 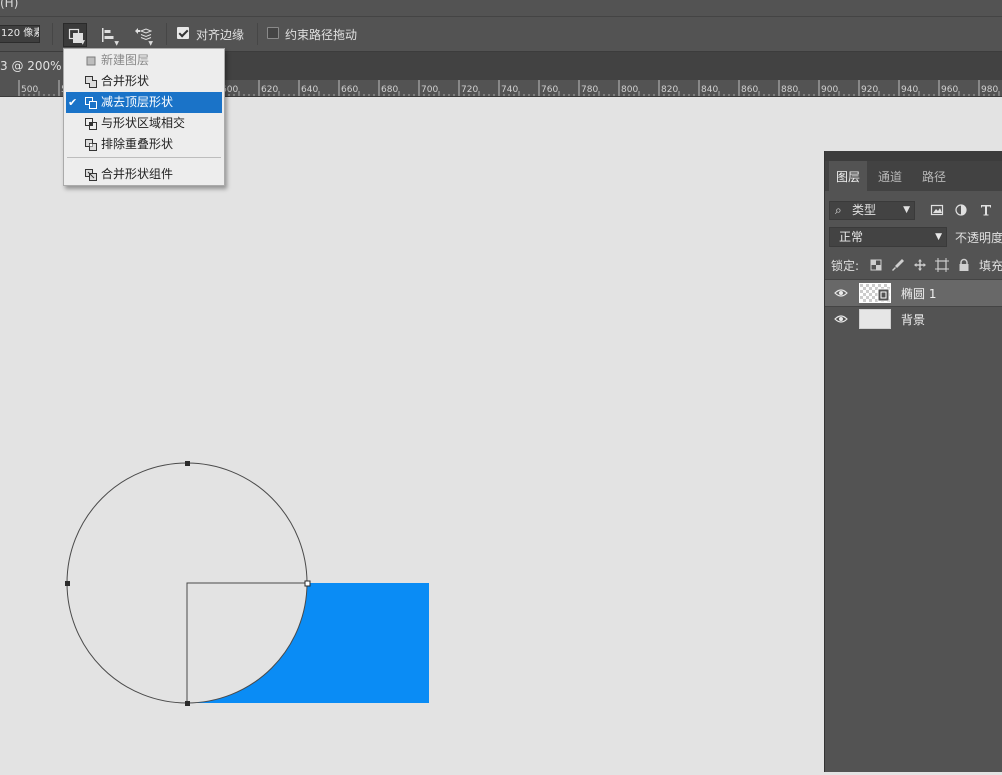 I want to click on blend-mode-select: 正常 ▼, so click(x=888, y=237).